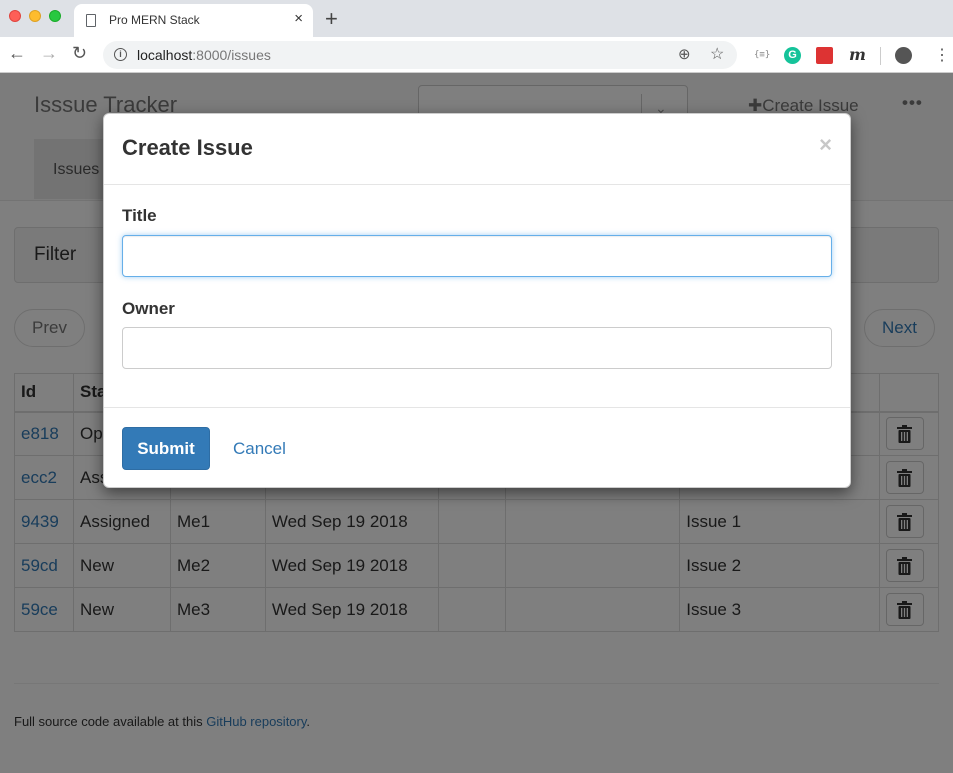 This screenshot has height=773, width=953. What do you see at coordinates (148, 308) in the screenshot?
I see `owner-label: Owner` at bounding box center [148, 308].